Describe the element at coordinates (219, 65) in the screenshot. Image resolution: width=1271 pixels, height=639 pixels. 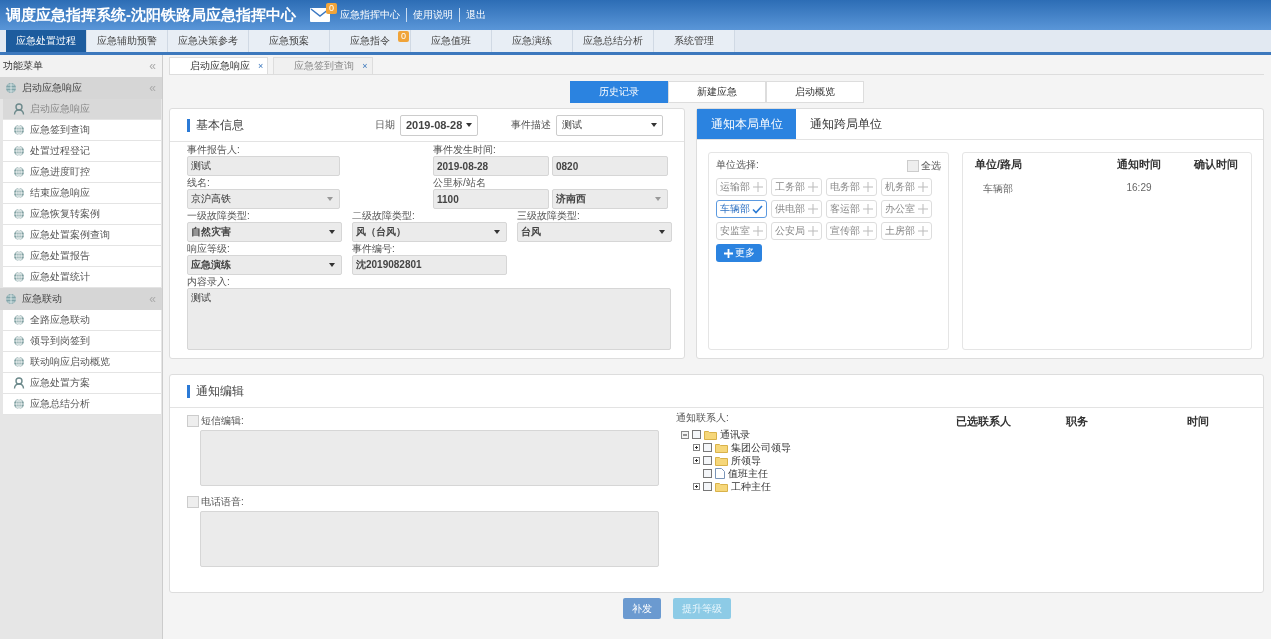
I see `page-tab: 启动应急响应 ×` at that location.